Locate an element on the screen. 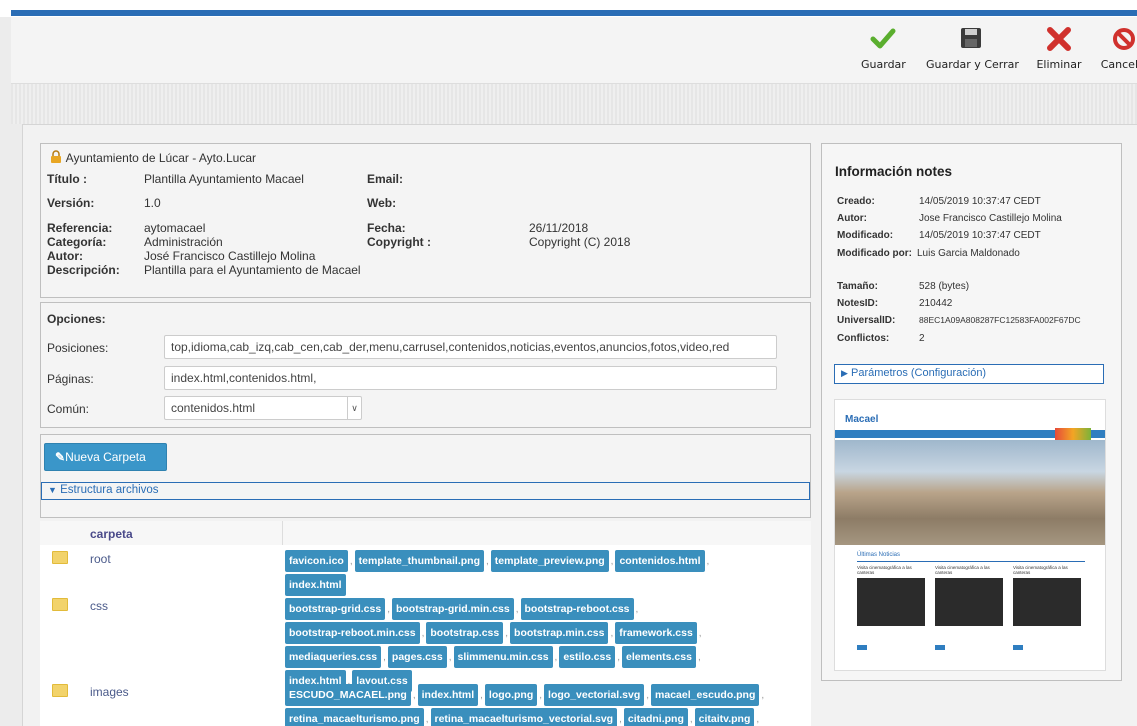  close-x-icon is located at coordinates (1059, 39).